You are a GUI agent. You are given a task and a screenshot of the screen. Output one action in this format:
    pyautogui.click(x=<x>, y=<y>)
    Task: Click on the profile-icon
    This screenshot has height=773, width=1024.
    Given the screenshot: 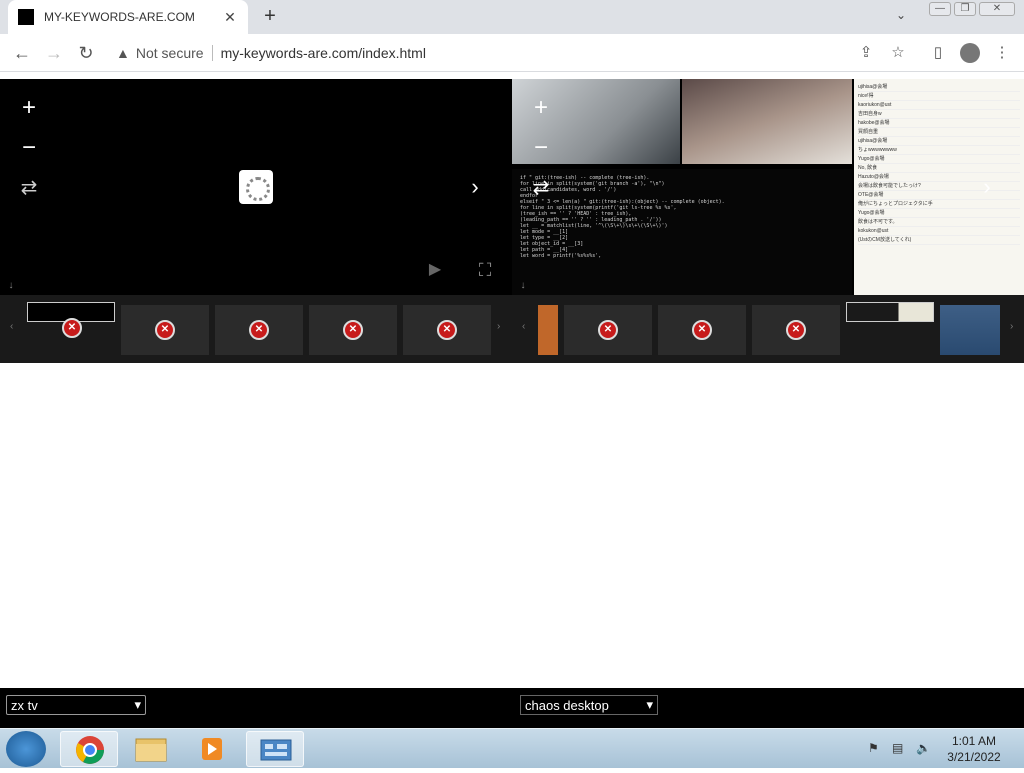 What is the action you would take?
    pyautogui.click(x=970, y=53)
    